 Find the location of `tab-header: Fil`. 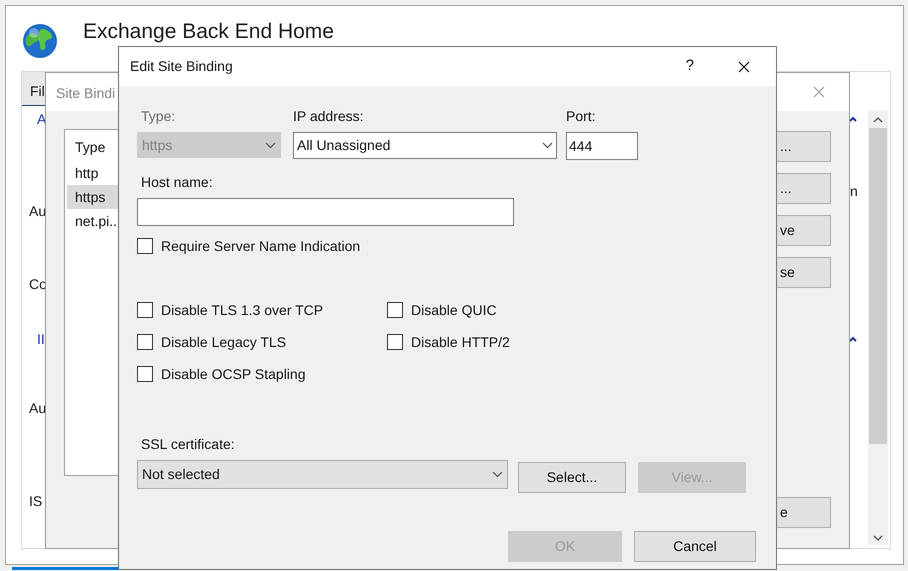

tab-header: Fil is located at coordinates (34, 89).